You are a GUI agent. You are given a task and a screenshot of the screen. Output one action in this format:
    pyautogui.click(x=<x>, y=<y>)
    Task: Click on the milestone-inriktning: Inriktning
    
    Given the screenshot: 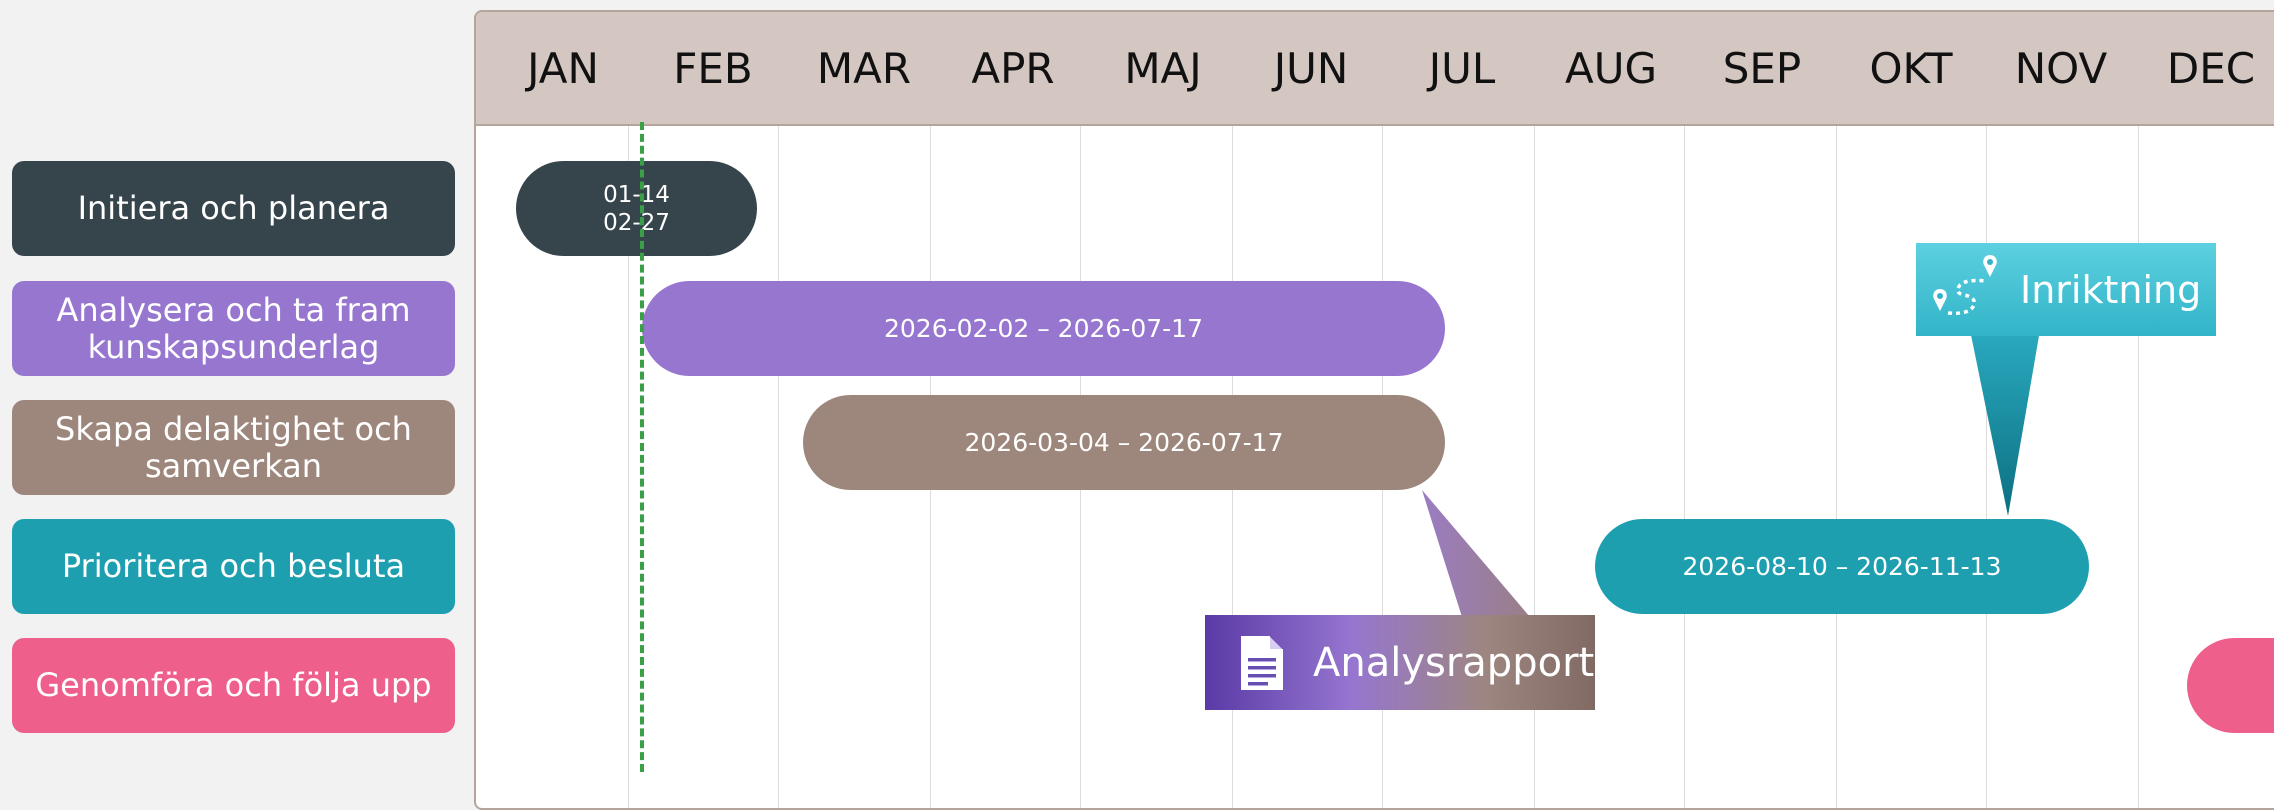 What is the action you would take?
    pyautogui.click(x=2066, y=289)
    